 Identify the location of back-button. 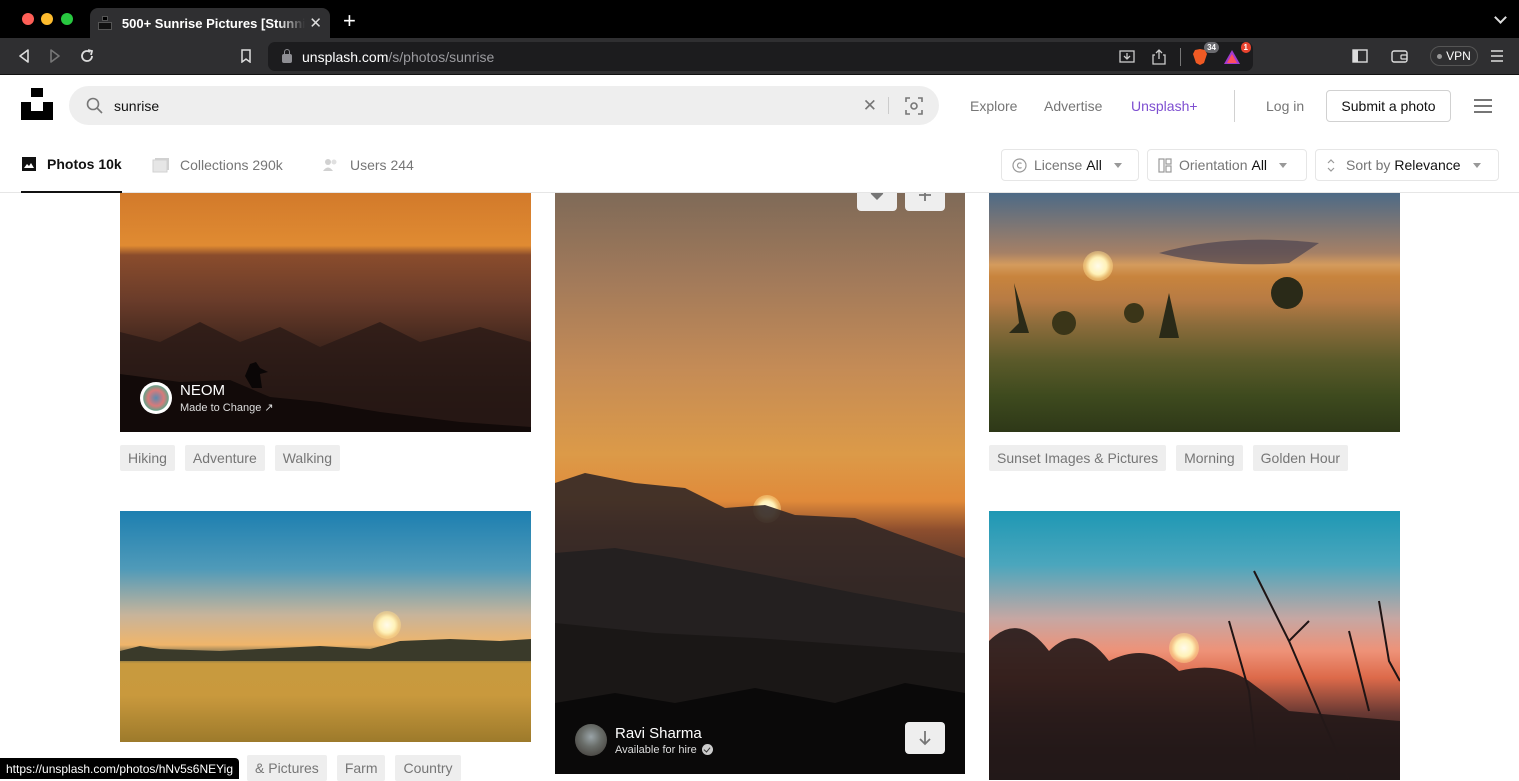
(24, 56).